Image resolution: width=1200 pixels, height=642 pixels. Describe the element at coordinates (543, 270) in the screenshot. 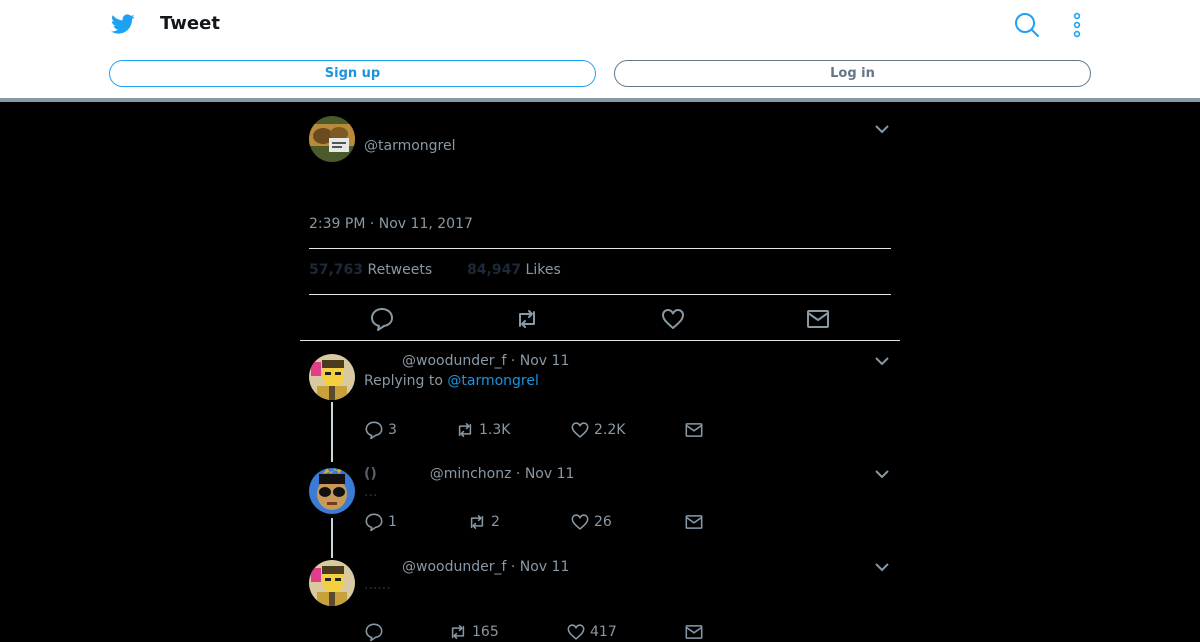

I see `likes-label: Likes` at that location.